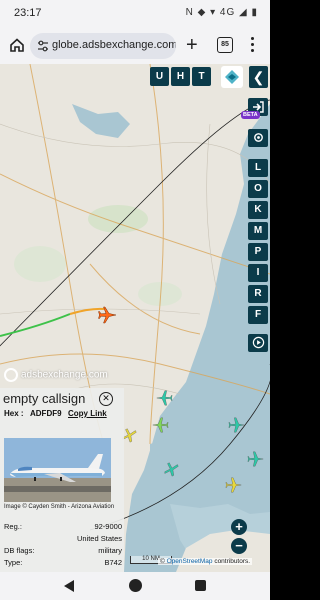 This screenshot has height=600, width=320. I want to click on browser-toolbar: globe.adsbexchange.com/? + 85, so click(135, 46).